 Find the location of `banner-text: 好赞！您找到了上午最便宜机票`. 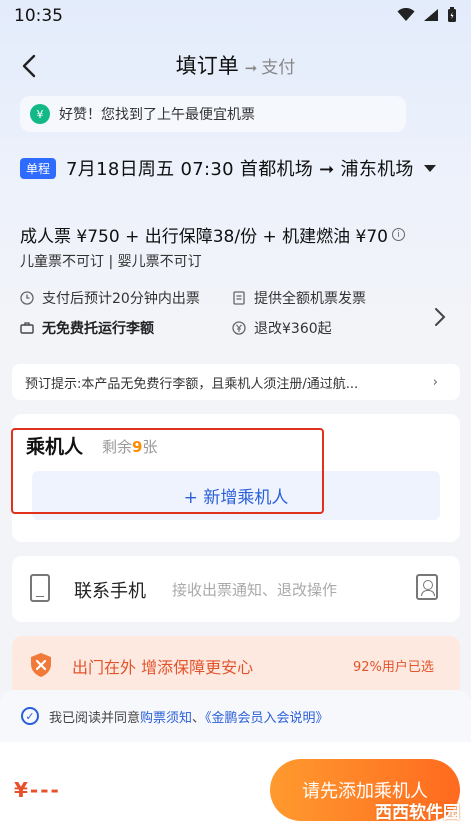

banner-text: 好赞！您找到了上午最便宜机票 is located at coordinates (157, 115).